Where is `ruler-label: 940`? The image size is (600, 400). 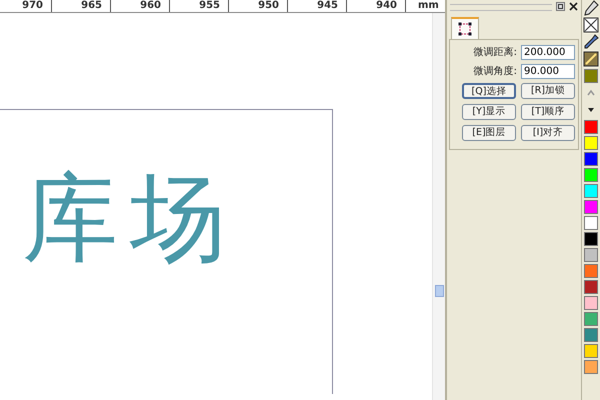
ruler-label: 940 is located at coordinates (386, 5).